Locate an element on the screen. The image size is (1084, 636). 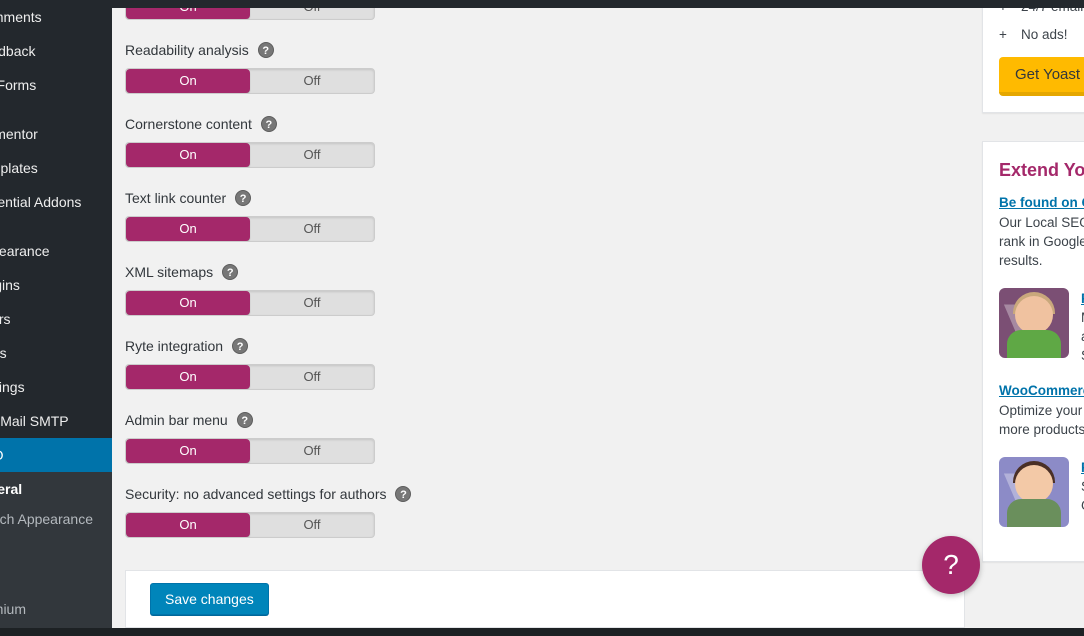
extend-card-title: Extend Yoast SEO is located at coordinates (1041, 170).